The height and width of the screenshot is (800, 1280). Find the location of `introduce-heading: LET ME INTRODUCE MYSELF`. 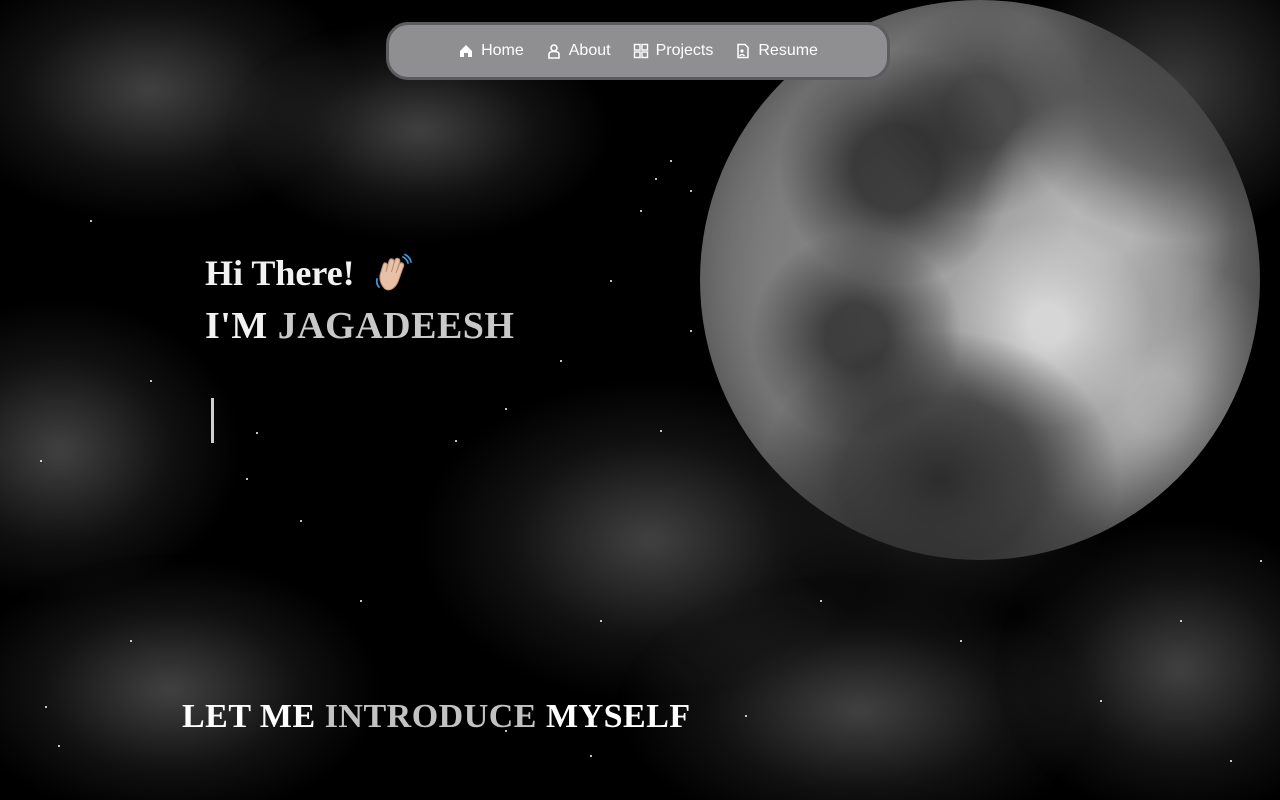

introduce-heading: LET ME INTRODUCE MYSELF is located at coordinates (436, 717).